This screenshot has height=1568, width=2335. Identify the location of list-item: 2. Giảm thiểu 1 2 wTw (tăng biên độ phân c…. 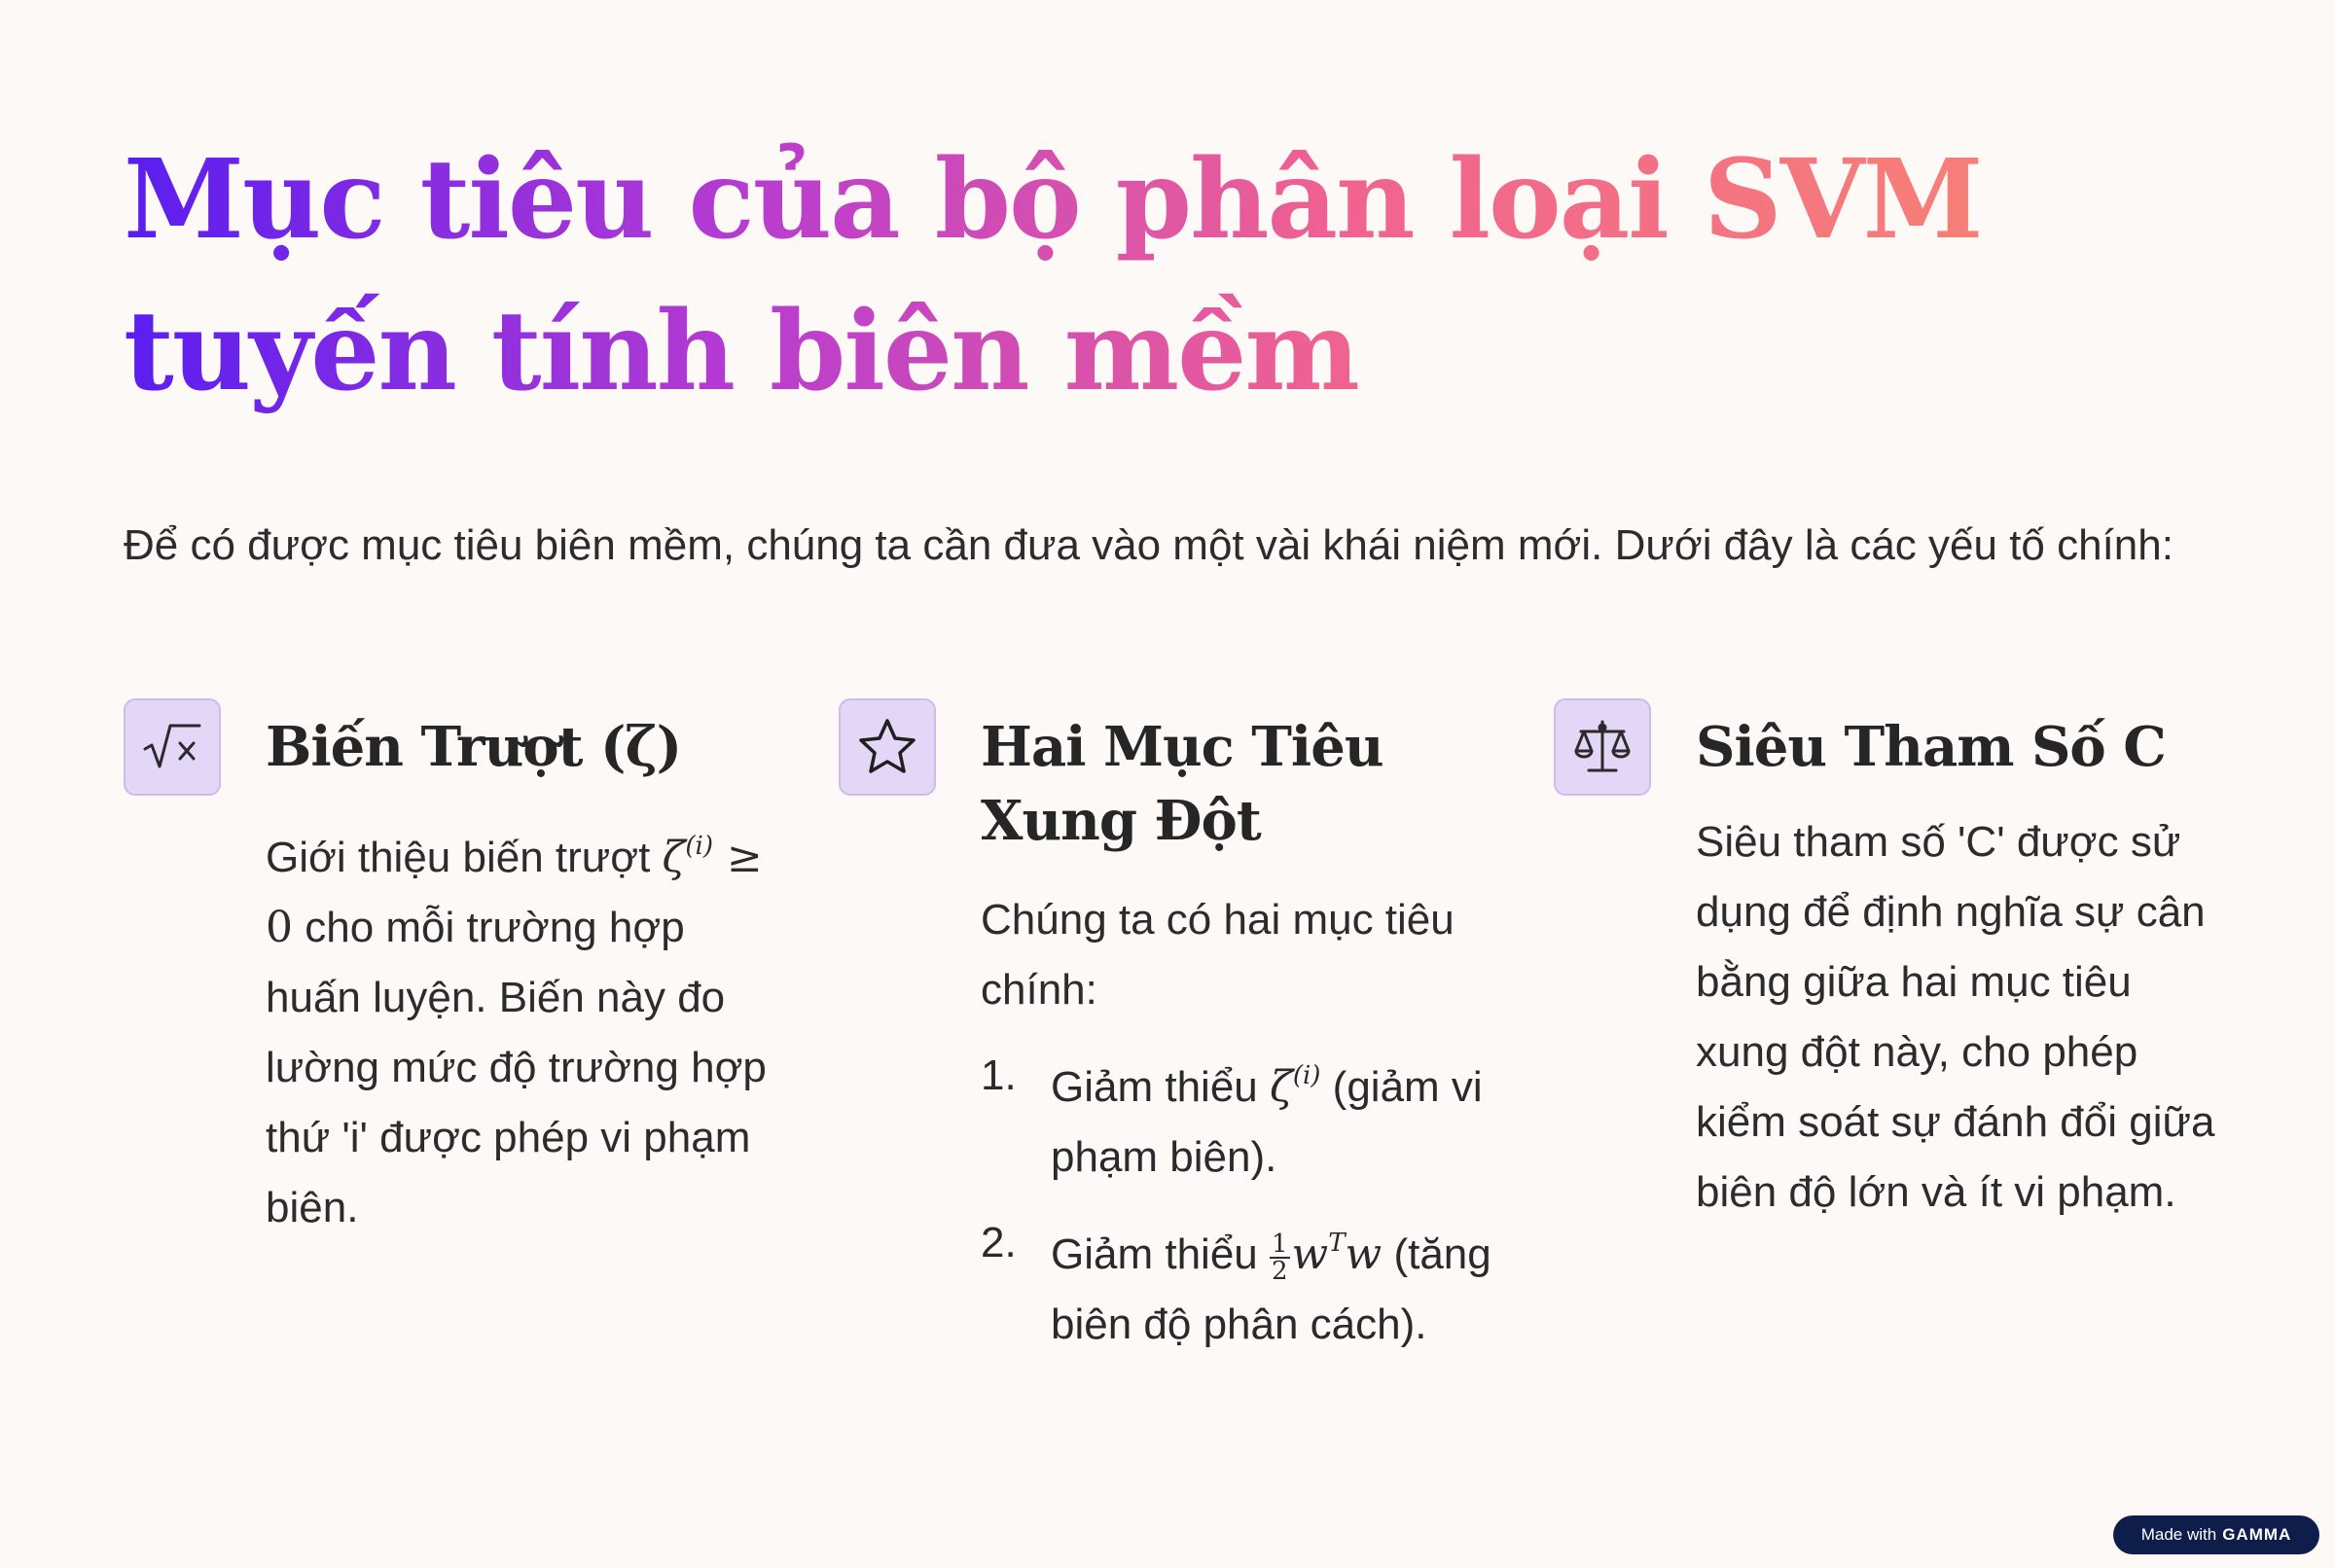
(1250, 1284).